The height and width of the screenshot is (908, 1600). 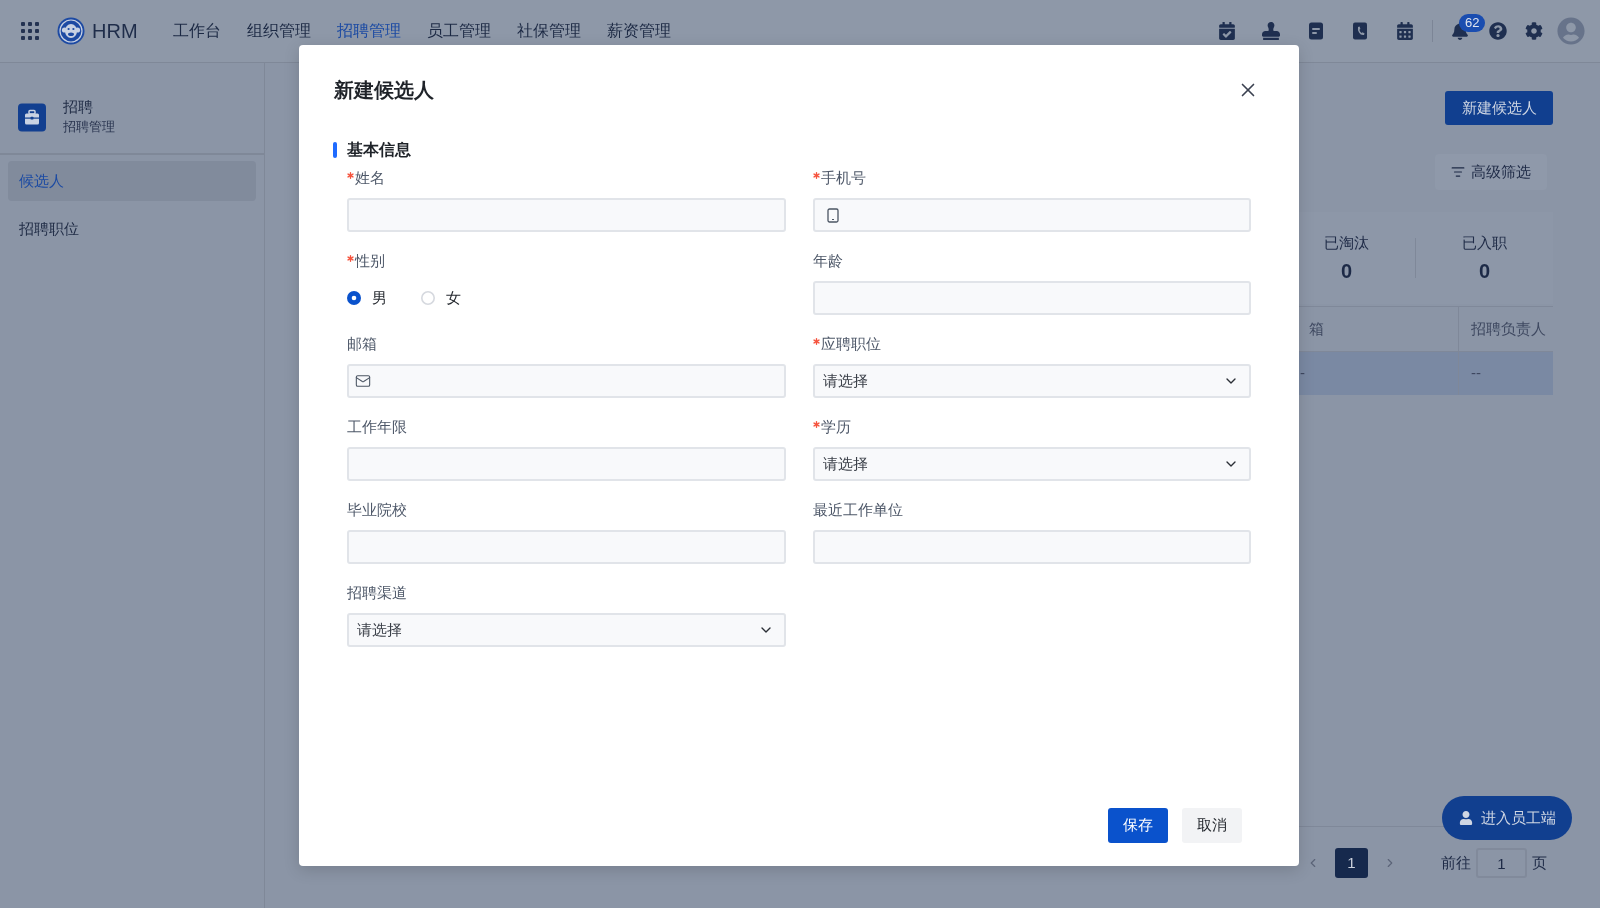 What do you see at coordinates (1465, 818) in the screenshot?
I see `user-icon` at bounding box center [1465, 818].